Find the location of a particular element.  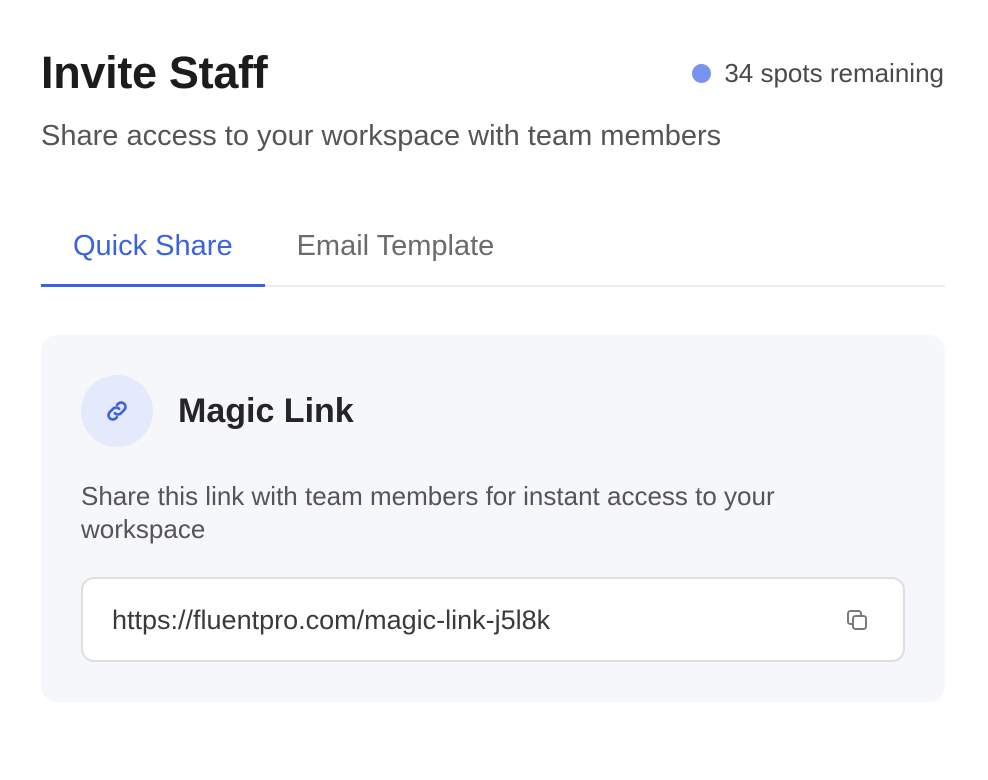

magic-link-field: https://fluentpro.com/magic-link-j5l8k is located at coordinates (493, 619).